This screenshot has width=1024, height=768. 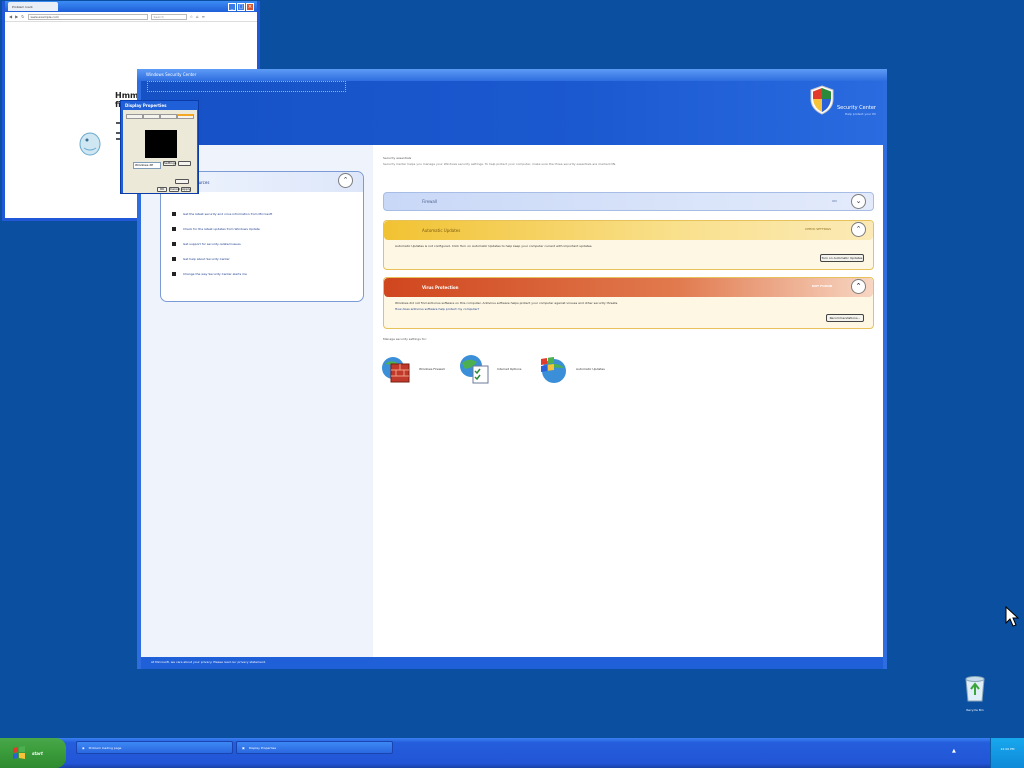 I want to click on dialog-tabs, so click(x=160, y=116).